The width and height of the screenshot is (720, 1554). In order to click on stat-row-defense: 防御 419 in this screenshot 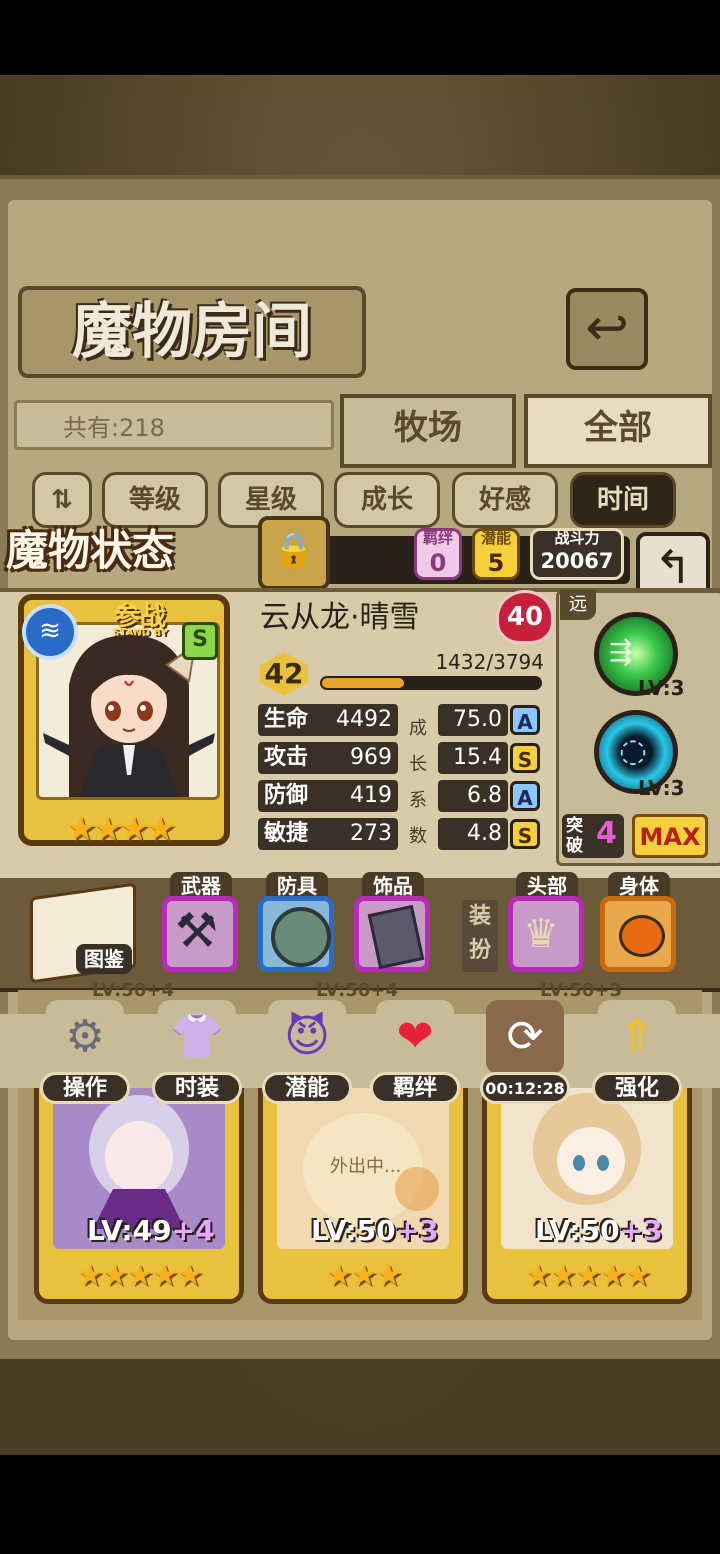, I will do `click(328, 796)`.